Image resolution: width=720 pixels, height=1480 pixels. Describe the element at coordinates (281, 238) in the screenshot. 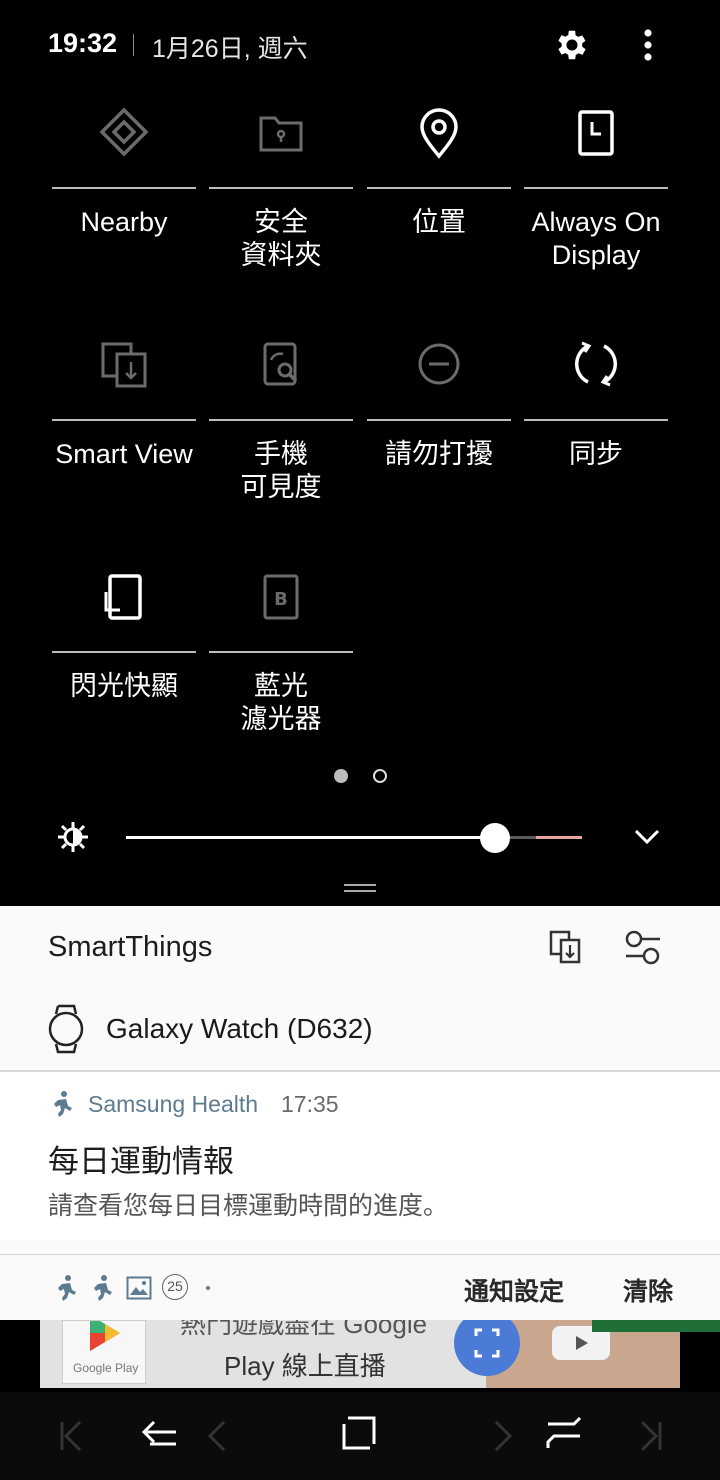

I see `tile-label: 安全 資料夾` at that location.